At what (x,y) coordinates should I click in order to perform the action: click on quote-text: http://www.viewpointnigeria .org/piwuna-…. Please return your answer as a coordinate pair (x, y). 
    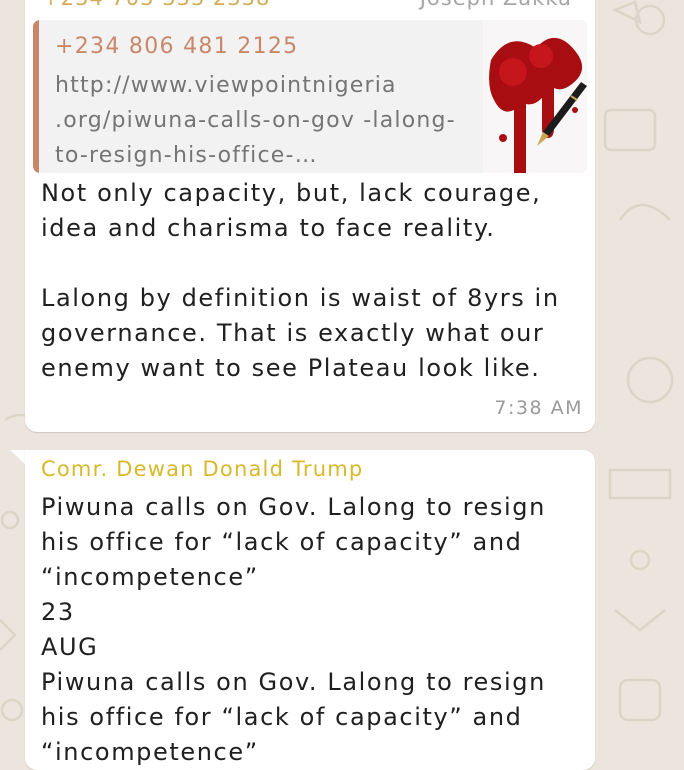
    Looking at the image, I should click on (255, 120).